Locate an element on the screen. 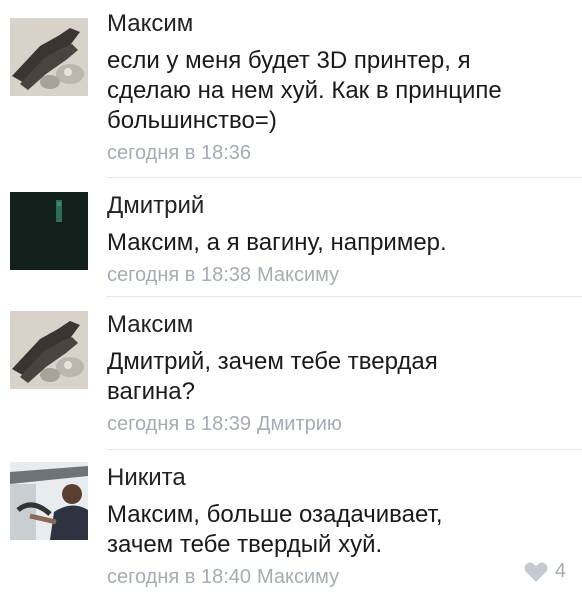  reply-to-link: Дмитрию is located at coordinates (299, 424).